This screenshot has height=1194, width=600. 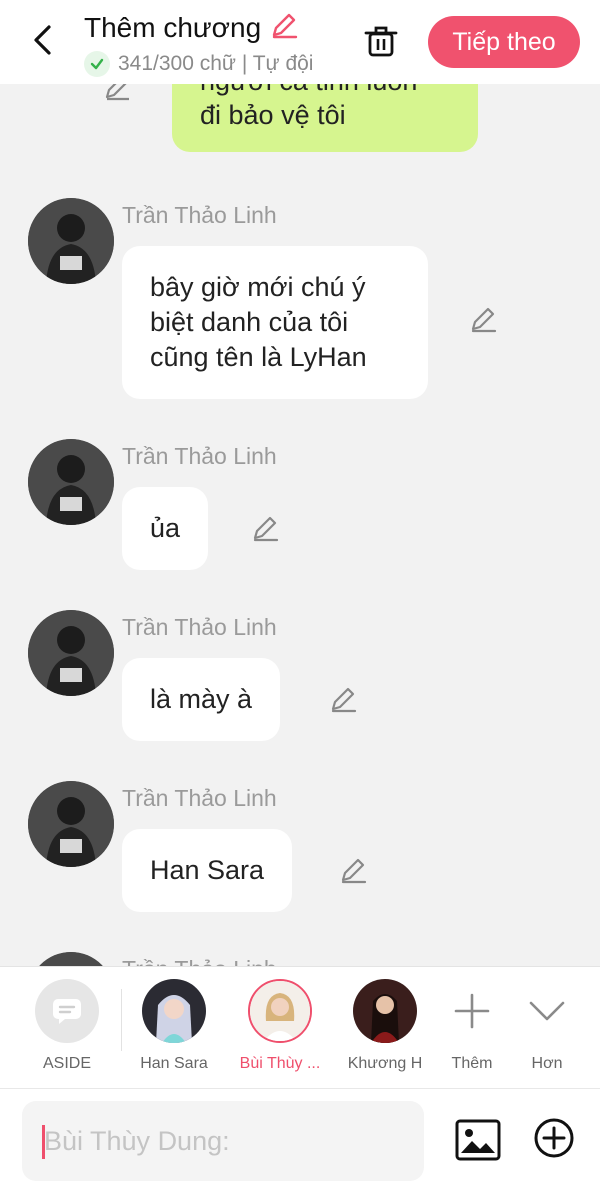 I want to click on add-button, so click(x=554, y=1138).